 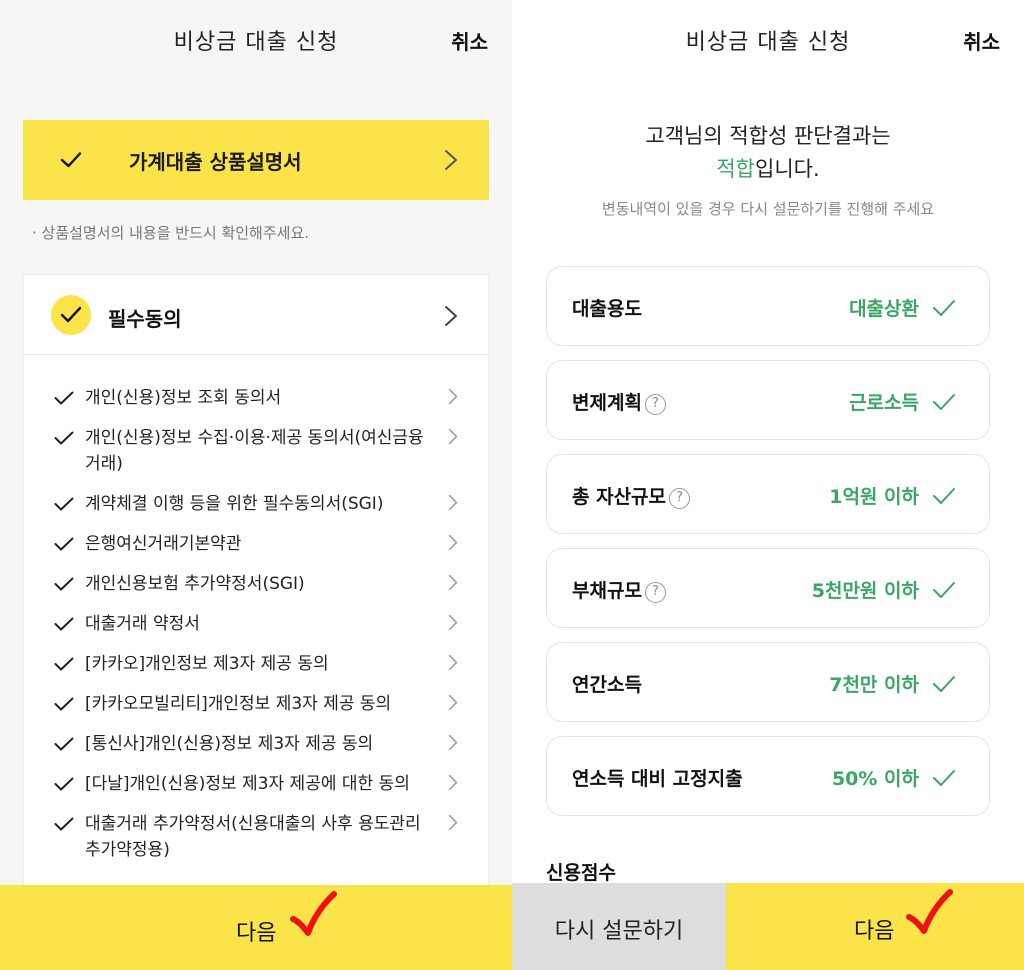 I want to click on check-circle-icon, so click(x=71, y=315).